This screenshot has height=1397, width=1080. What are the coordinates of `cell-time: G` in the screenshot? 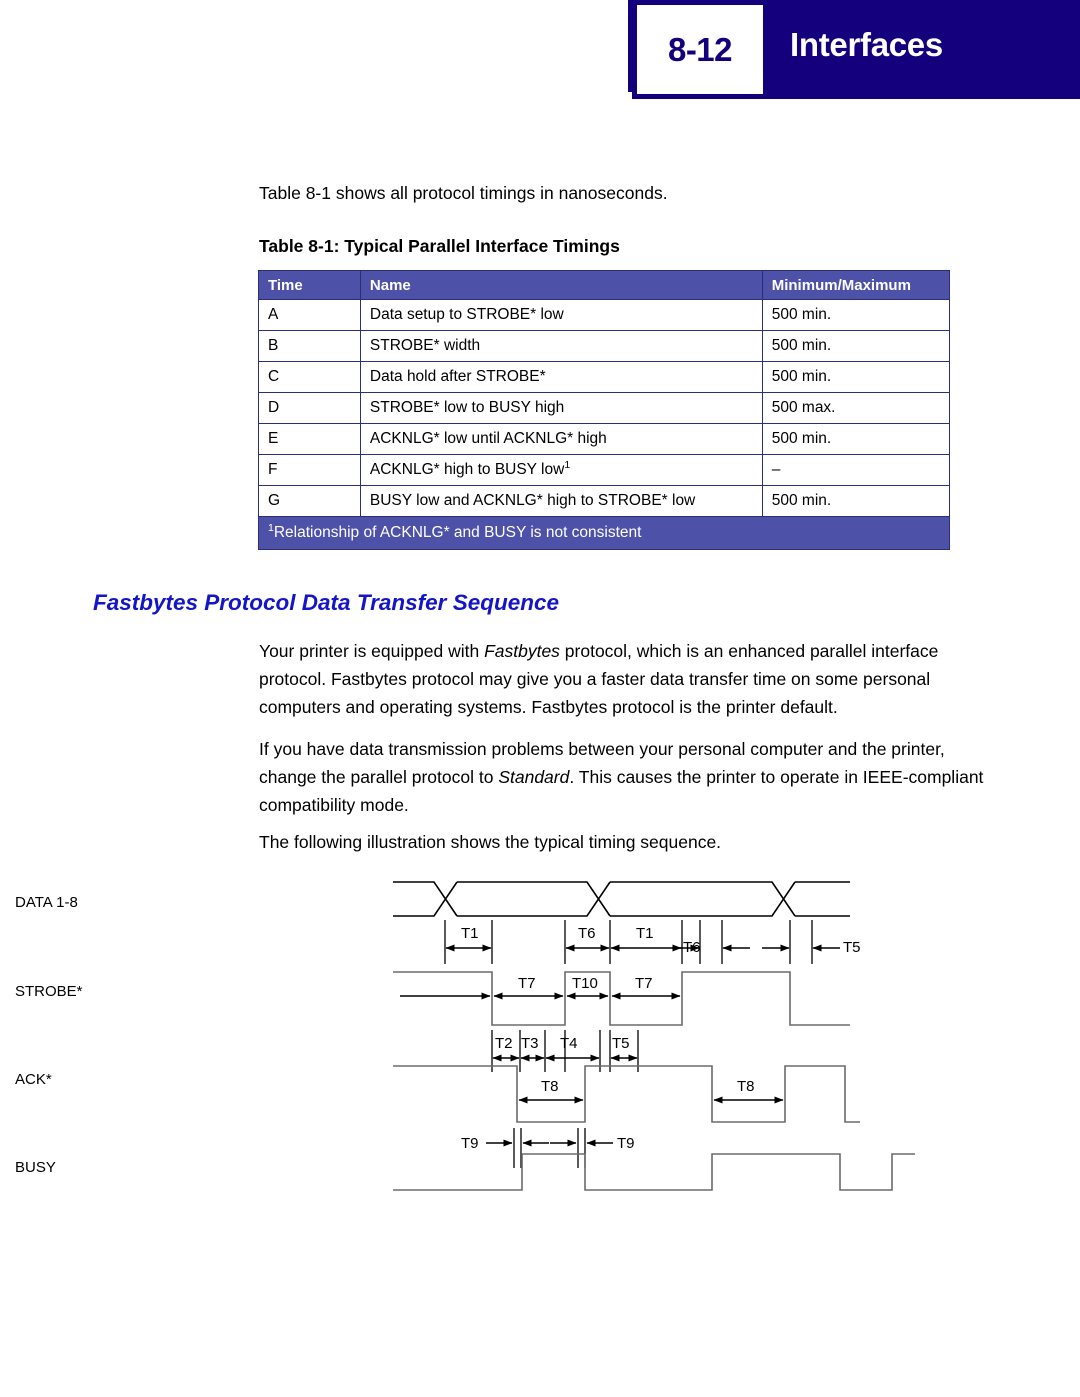 It's located at (309, 501).